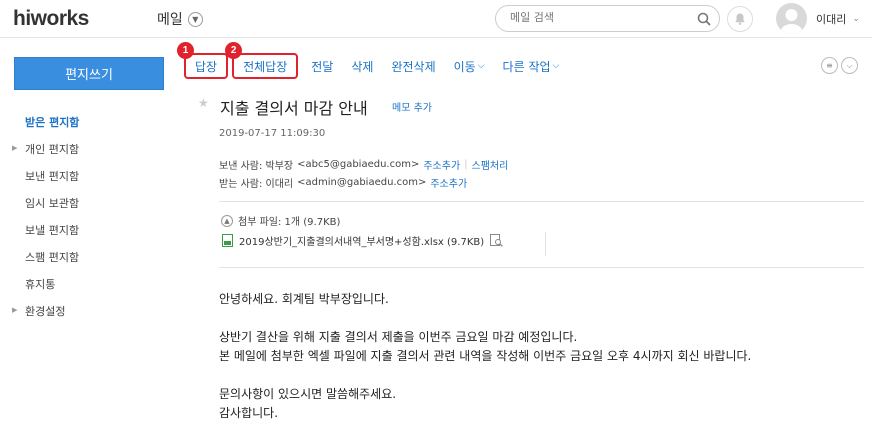  I want to click on notification-bell, so click(740, 19).